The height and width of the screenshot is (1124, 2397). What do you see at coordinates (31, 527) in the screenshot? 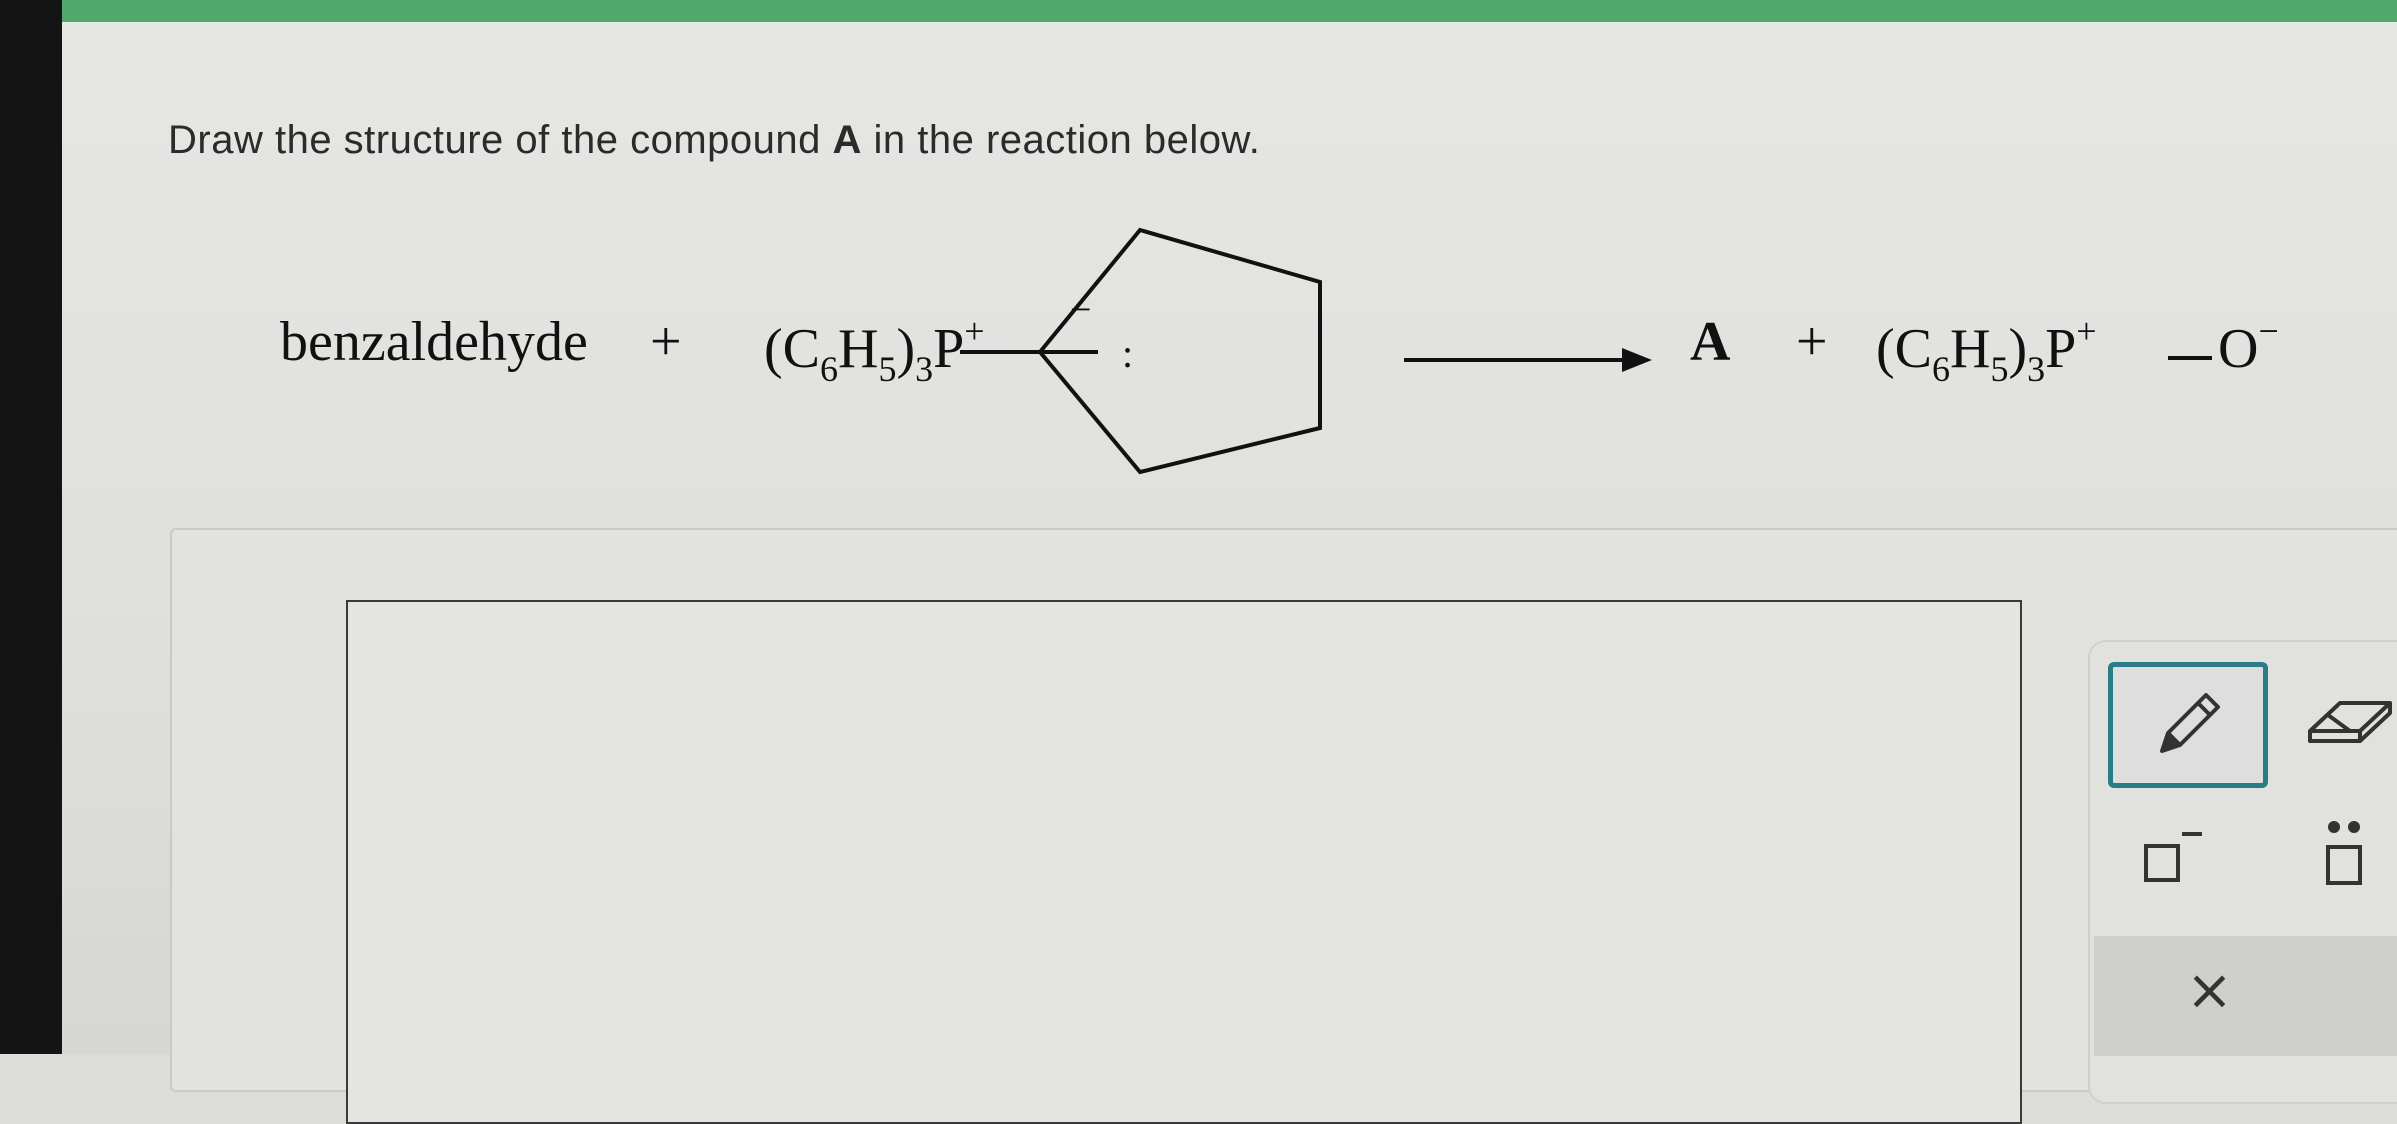
I see `screen-bezel` at bounding box center [31, 527].